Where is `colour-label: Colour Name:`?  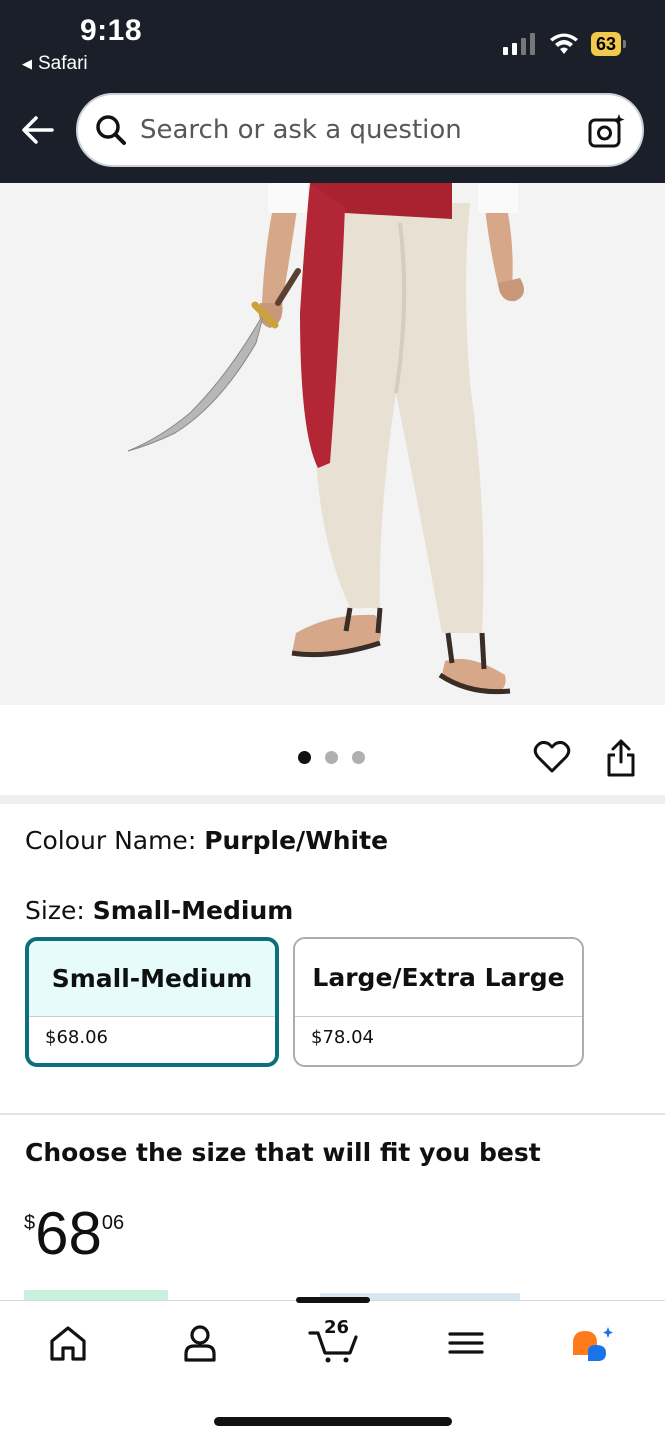 colour-label: Colour Name: is located at coordinates (115, 840).